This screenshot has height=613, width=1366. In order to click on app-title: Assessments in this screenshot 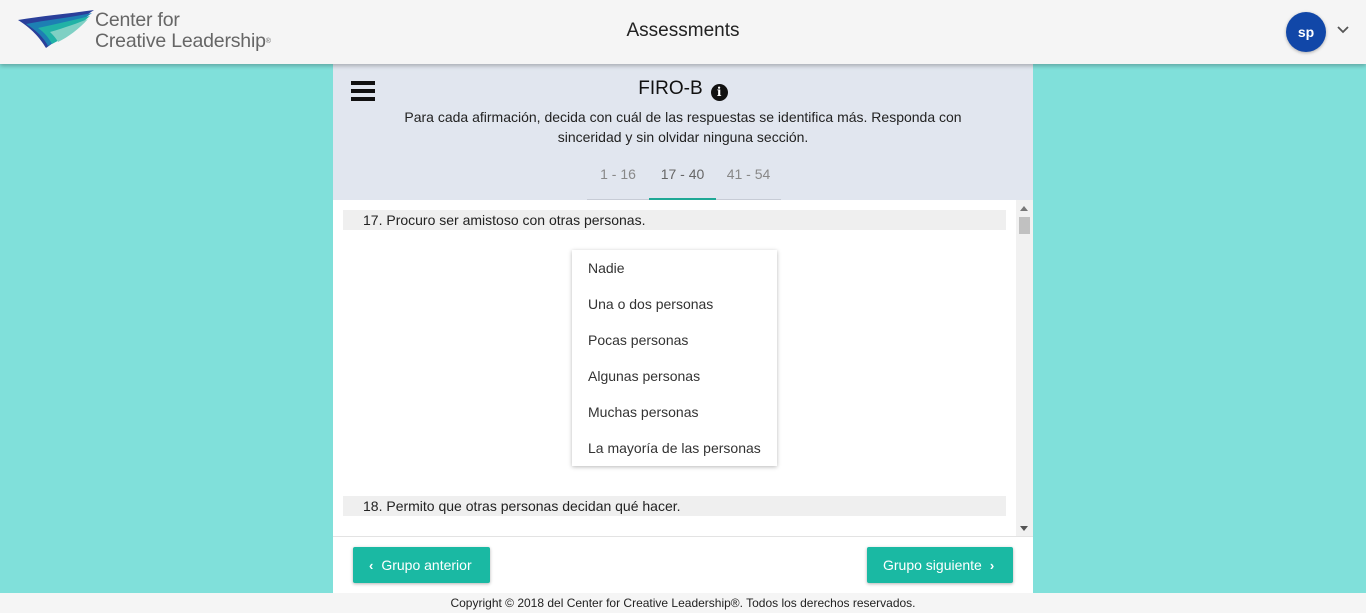, I will do `click(683, 30)`.